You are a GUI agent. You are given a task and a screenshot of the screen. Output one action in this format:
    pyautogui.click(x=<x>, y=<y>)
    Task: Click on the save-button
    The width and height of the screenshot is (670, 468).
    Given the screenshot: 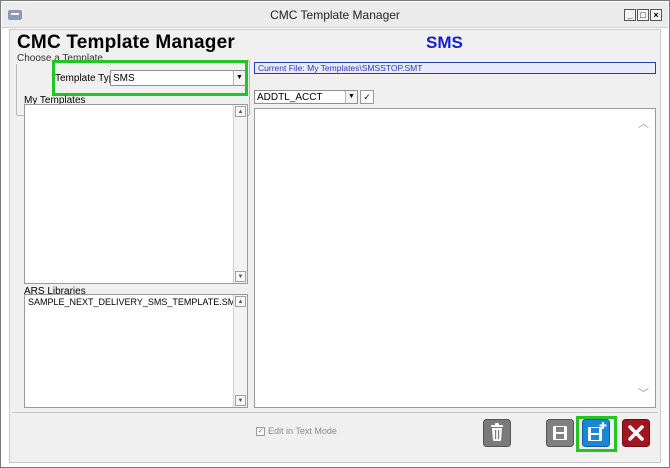 What is the action you would take?
    pyautogui.click(x=560, y=433)
    